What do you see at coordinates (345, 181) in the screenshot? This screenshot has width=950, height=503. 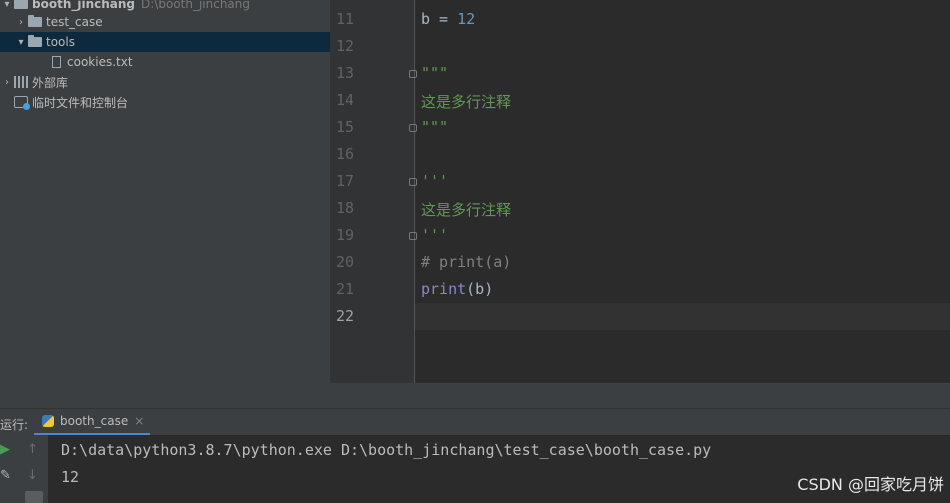 I see `line-number: 17` at bounding box center [345, 181].